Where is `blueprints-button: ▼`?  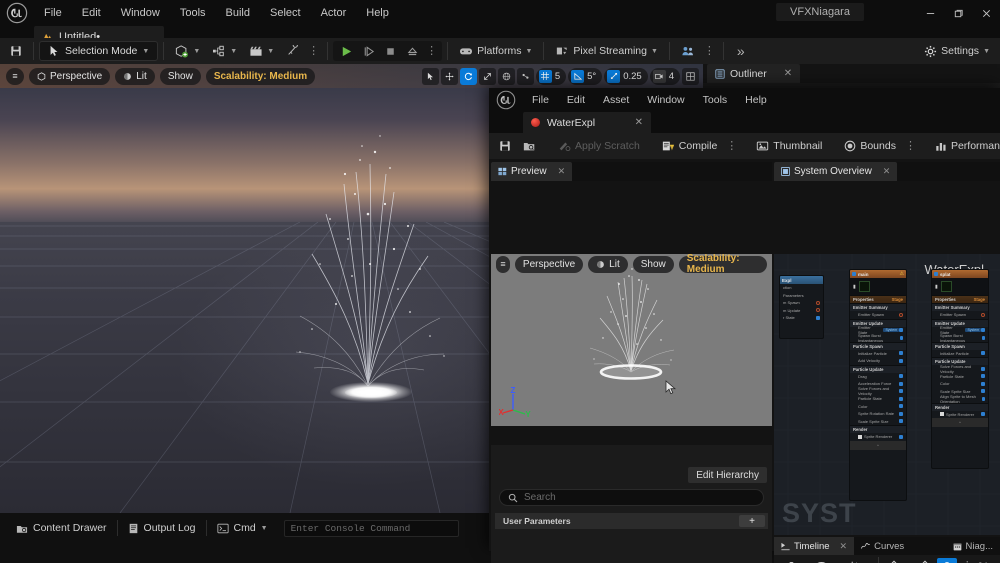
blueprints-button: ▼ is located at coordinates (224, 51).